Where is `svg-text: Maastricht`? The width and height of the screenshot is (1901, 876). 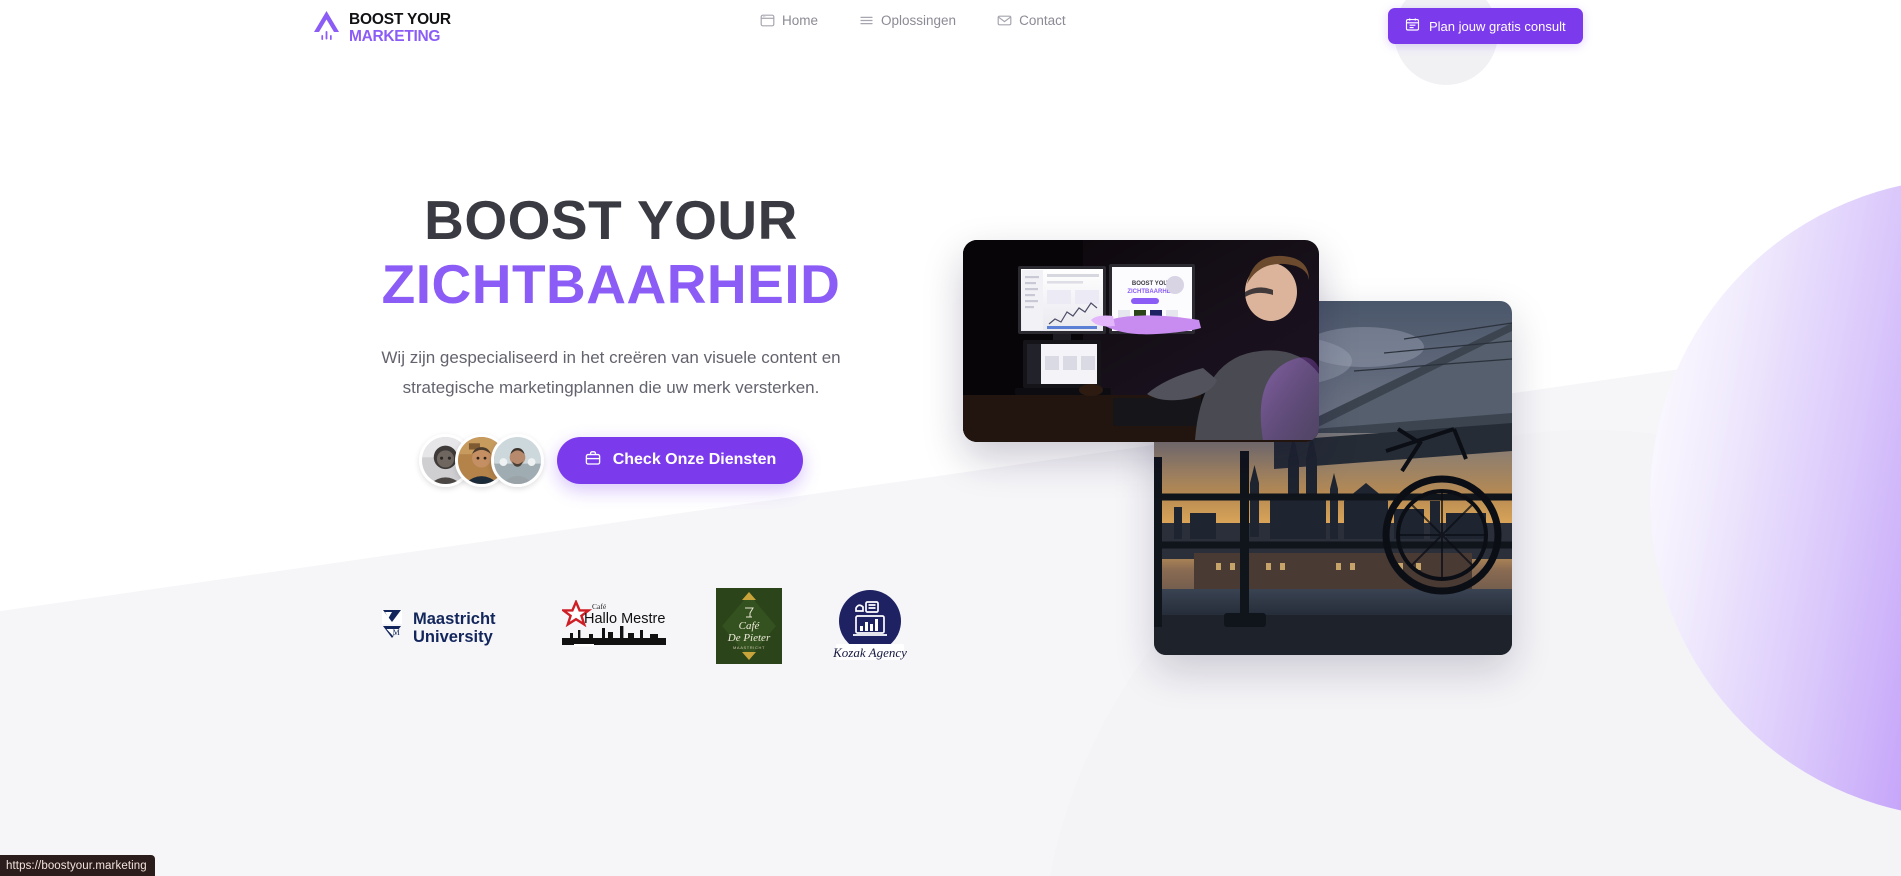 svg-text: Maastricht is located at coordinates (454, 619).